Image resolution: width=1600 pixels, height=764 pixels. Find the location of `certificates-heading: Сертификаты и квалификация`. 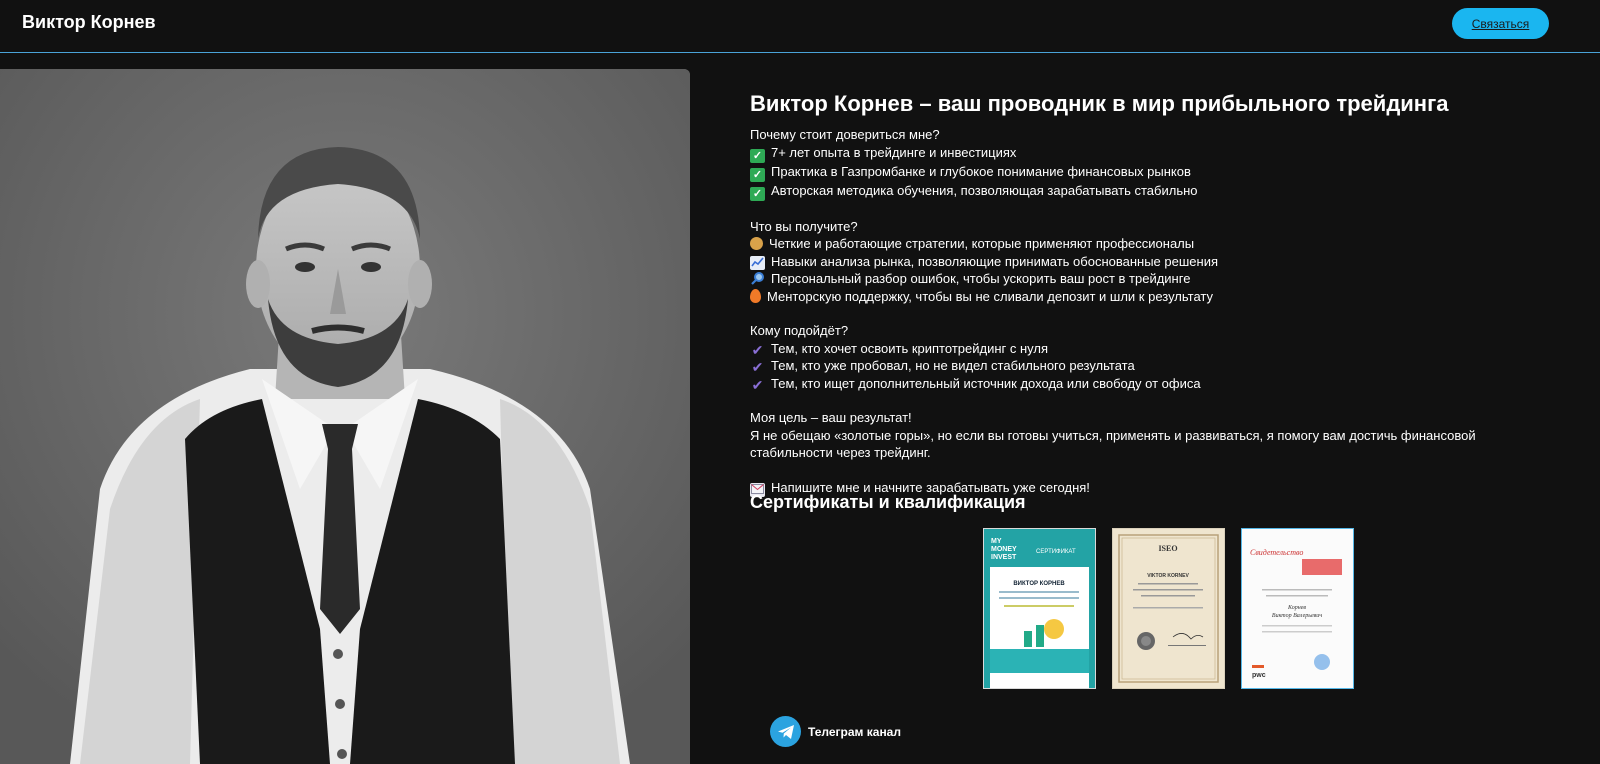

certificates-heading: Сертификаты и квалификация is located at coordinates (888, 502).